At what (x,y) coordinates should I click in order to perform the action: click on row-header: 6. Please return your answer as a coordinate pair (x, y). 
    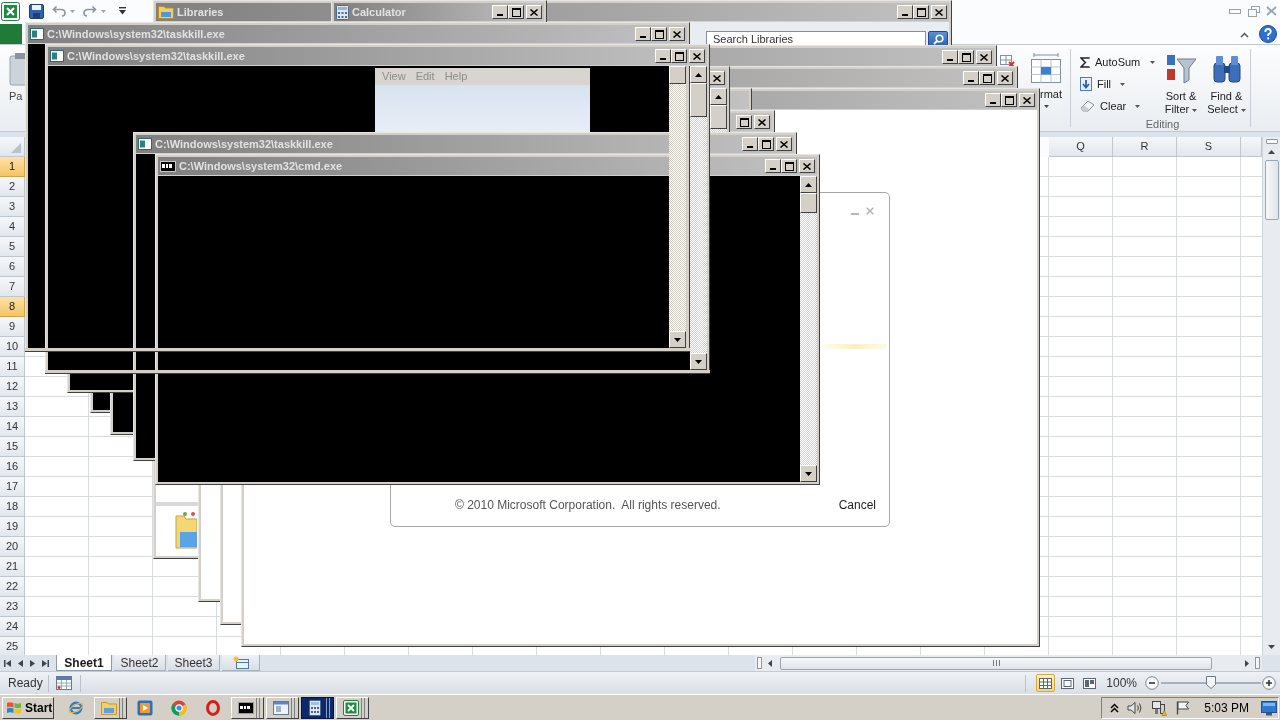
    Looking at the image, I should click on (12, 267).